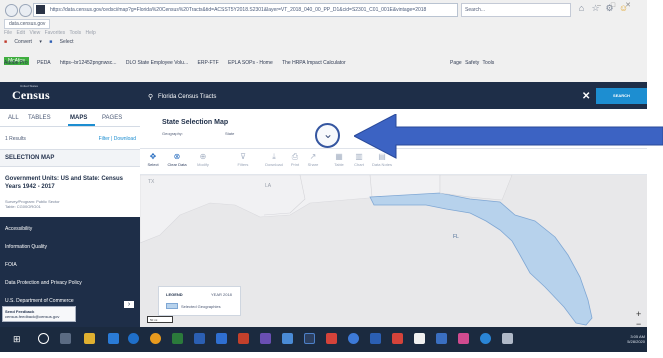 The height and width of the screenshot is (358, 663). Describe the element at coordinates (153, 164) in the screenshot. I see `tool-label: Select` at that location.